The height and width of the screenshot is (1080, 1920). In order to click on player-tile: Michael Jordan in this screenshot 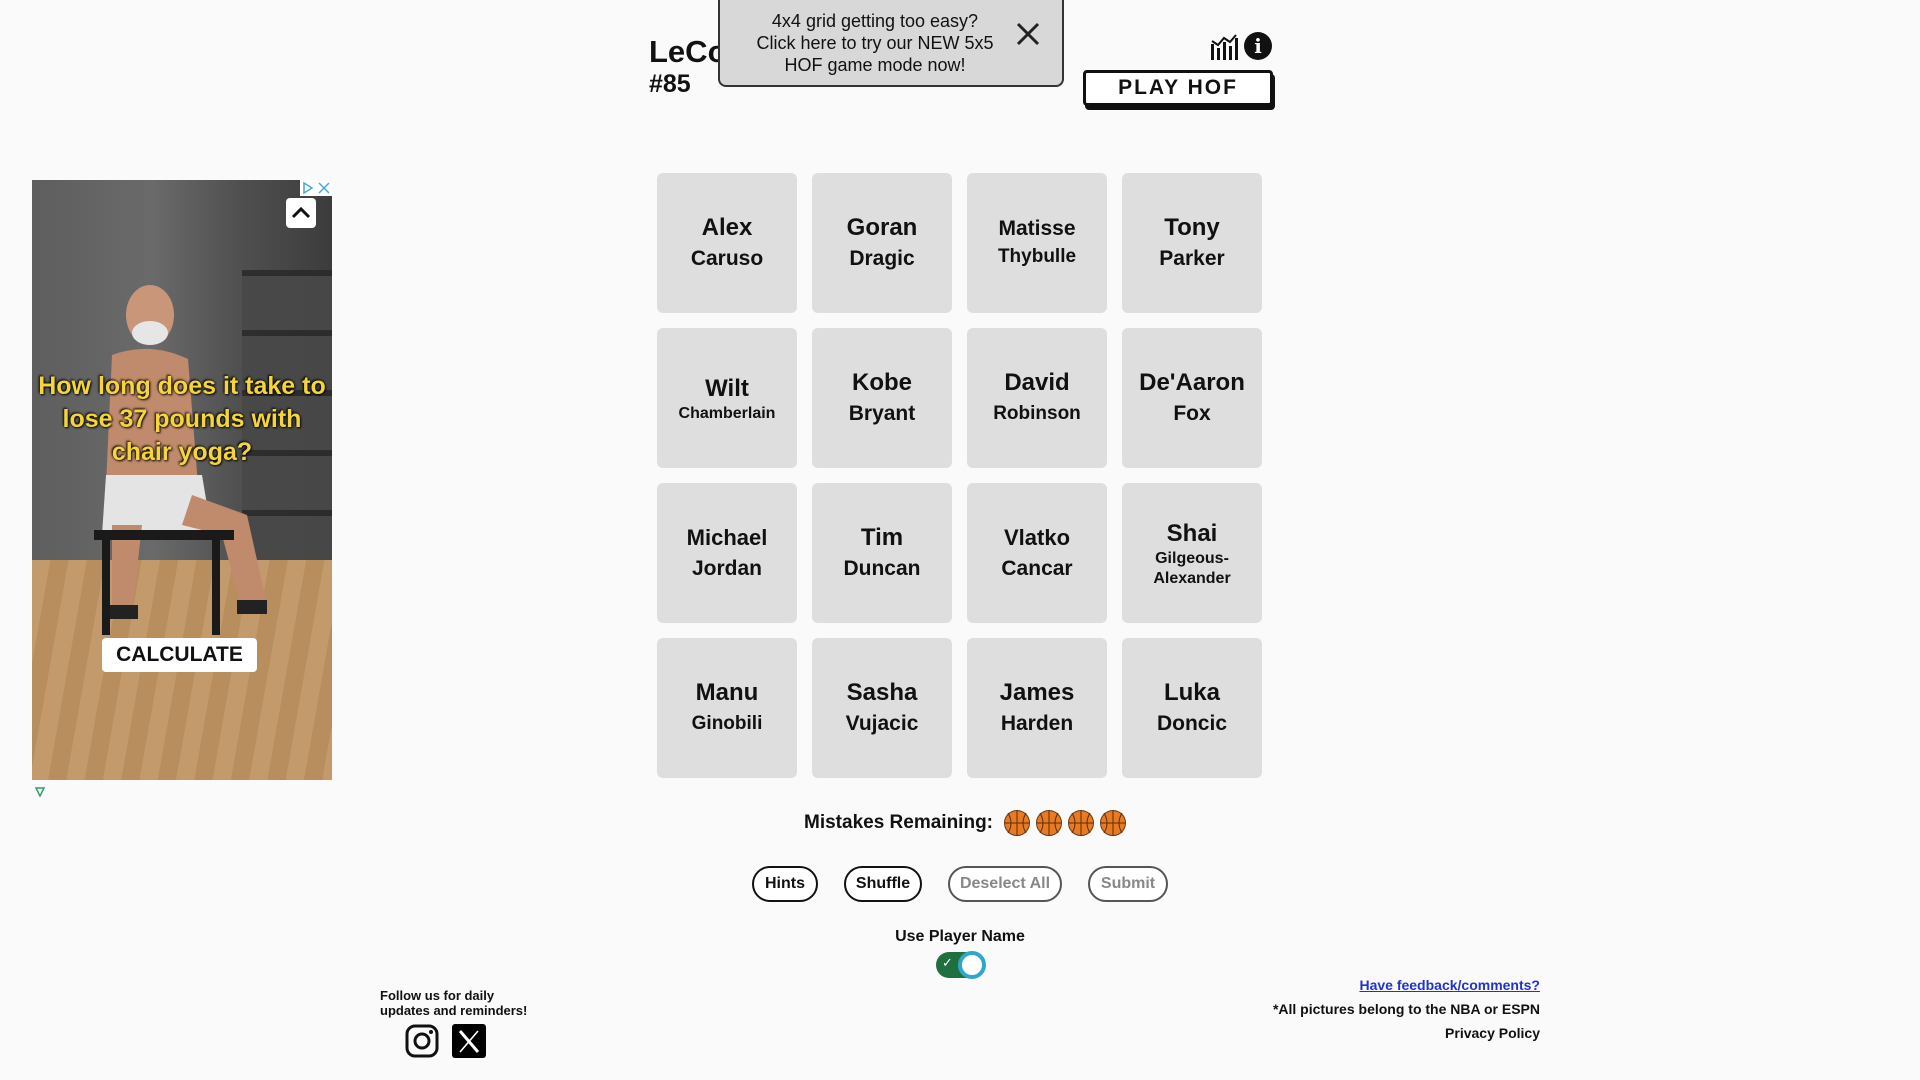, I will do `click(727, 553)`.